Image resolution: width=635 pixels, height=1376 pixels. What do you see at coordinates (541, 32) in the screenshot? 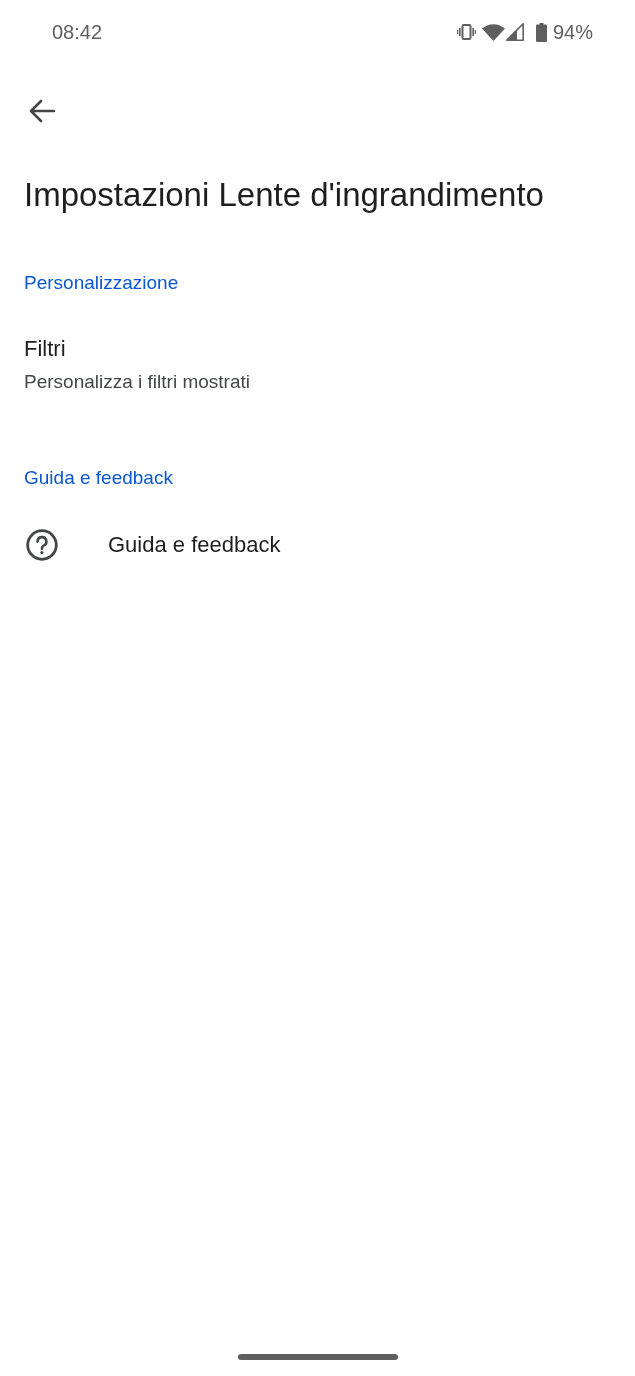
I see `battery-icon` at bounding box center [541, 32].